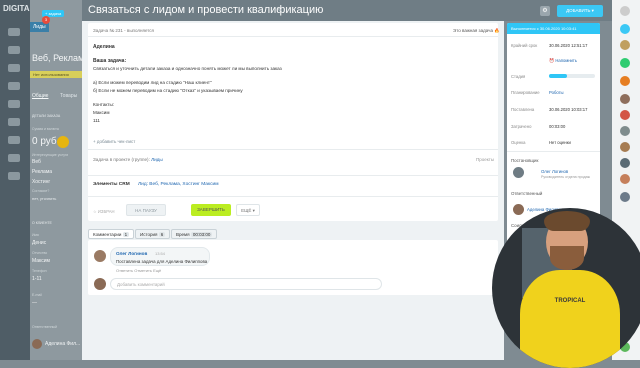 Image resolution: width=640 pixels, height=368 pixels. I want to click on deadline-label: Крайний срок, so click(524, 45).